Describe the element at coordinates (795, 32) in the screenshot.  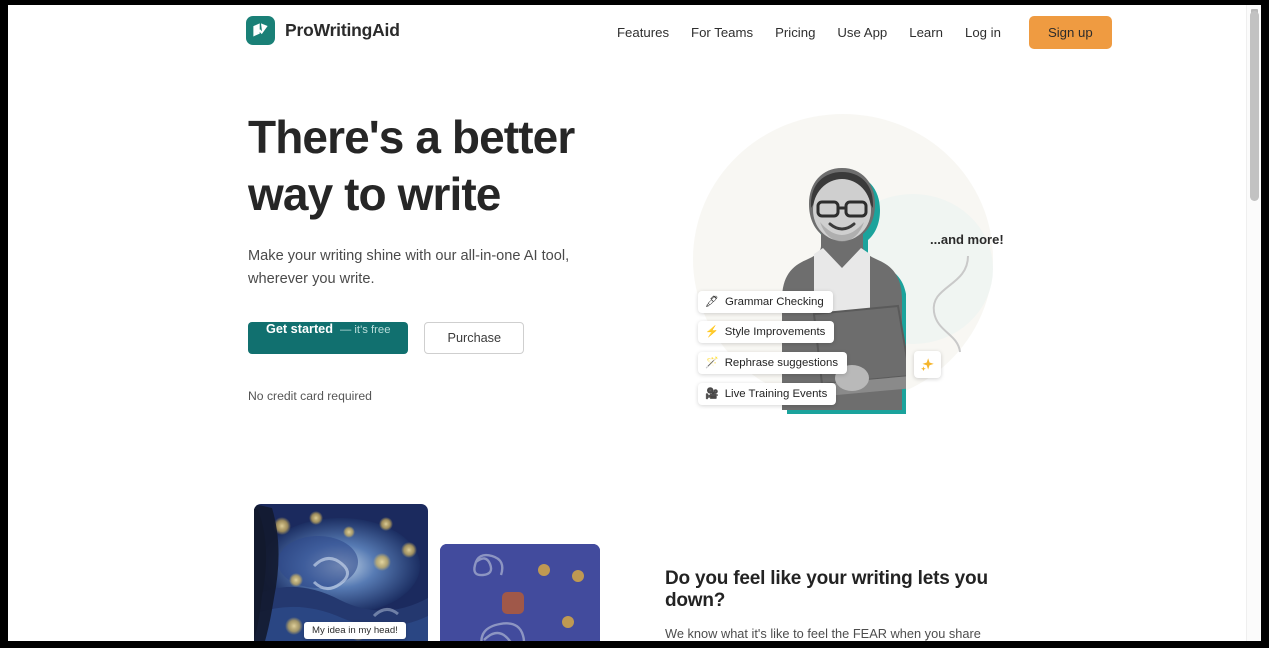
I see `nav-link-pricing: Pricing` at that location.